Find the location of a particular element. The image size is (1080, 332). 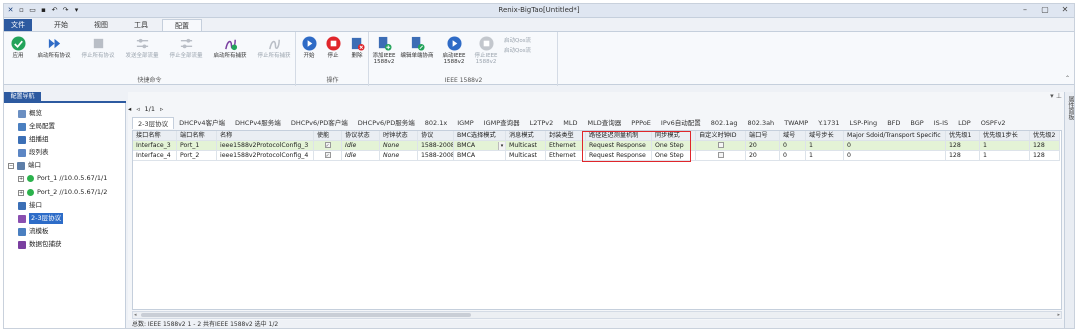

send-all-traffic-button: 发送全部流量 is located at coordinates (142, 47).